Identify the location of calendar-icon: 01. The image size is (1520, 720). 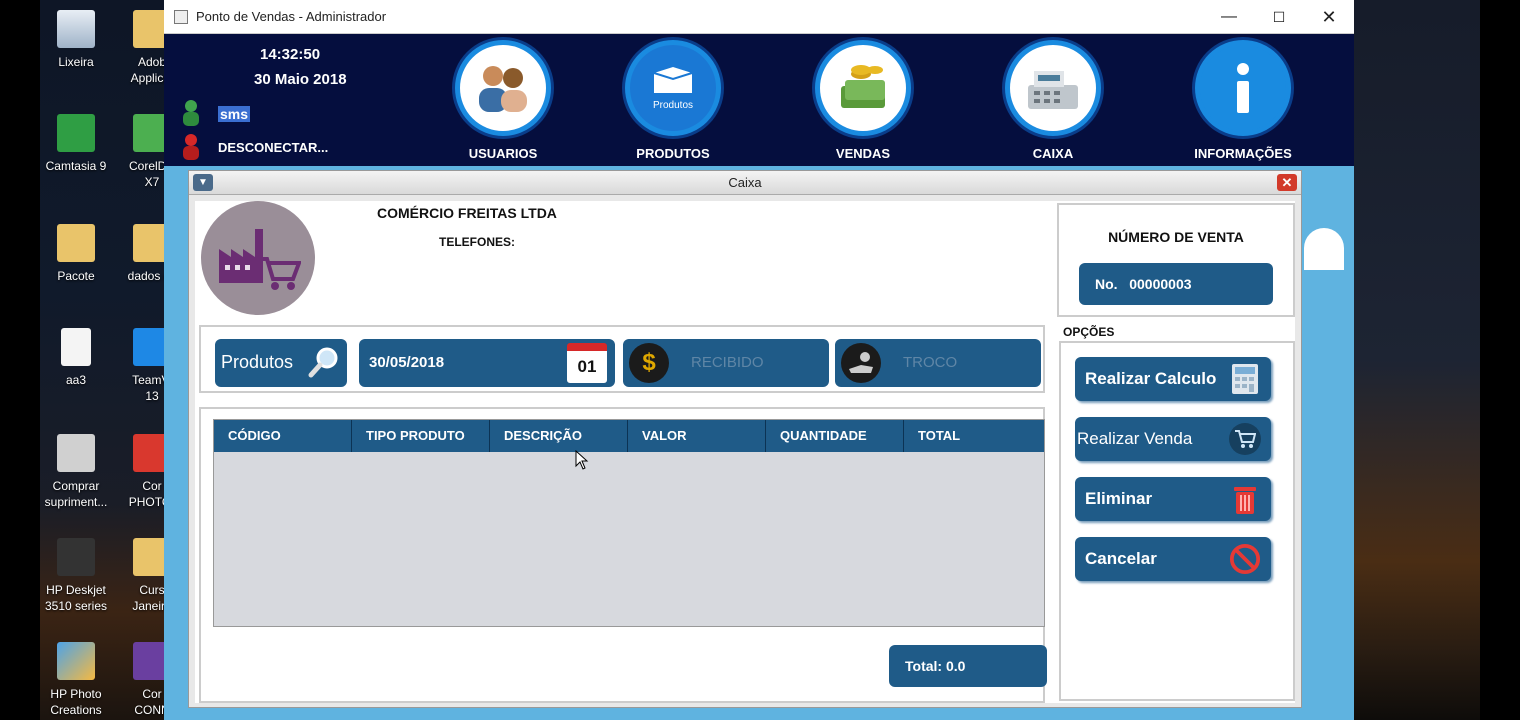
(587, 363).